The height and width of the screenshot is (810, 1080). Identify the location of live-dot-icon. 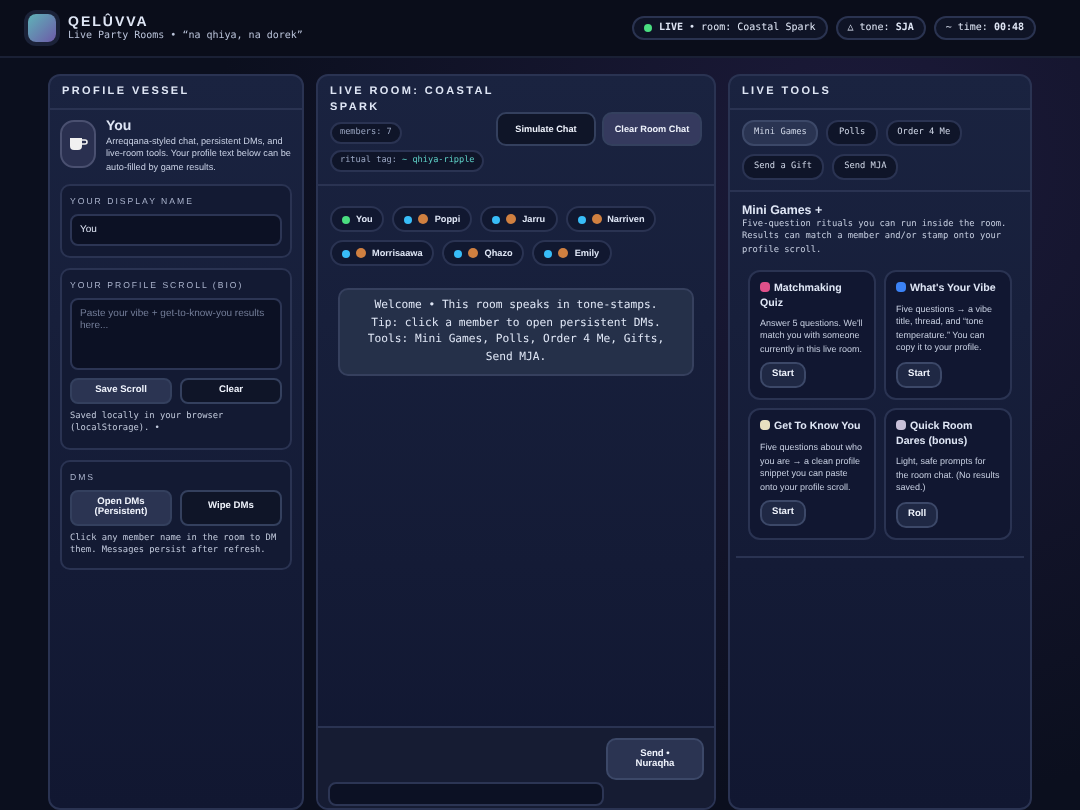
(648, 28).